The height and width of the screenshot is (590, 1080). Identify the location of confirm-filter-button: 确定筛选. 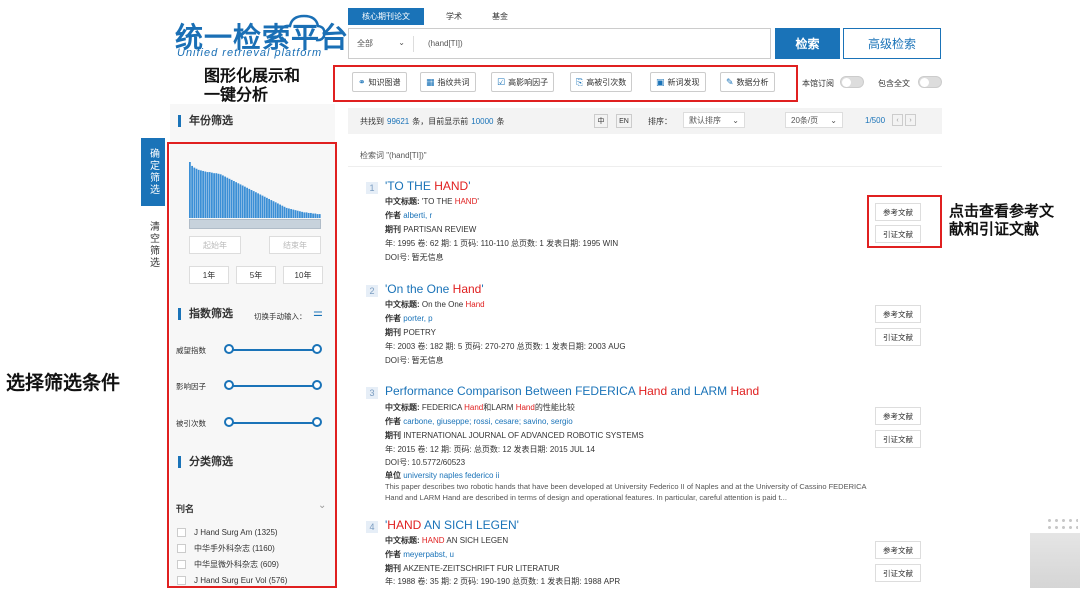
(153, 172).